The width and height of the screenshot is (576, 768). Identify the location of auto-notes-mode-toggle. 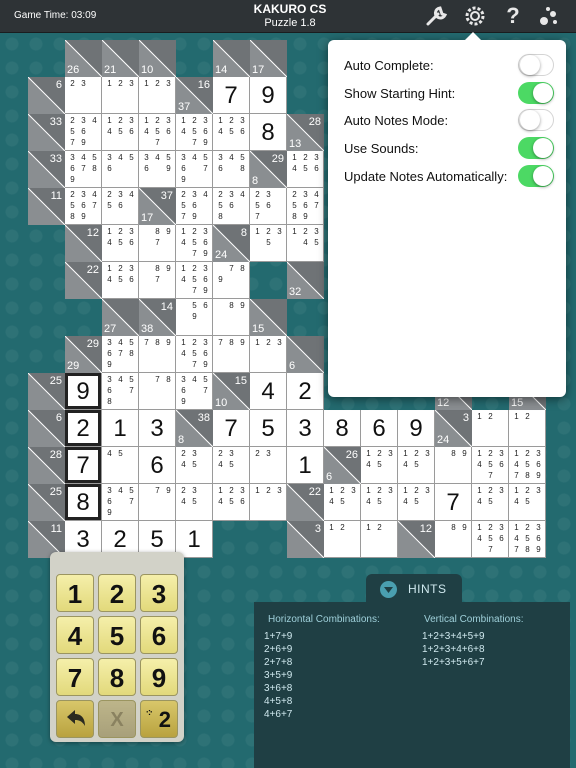
(536, 120).